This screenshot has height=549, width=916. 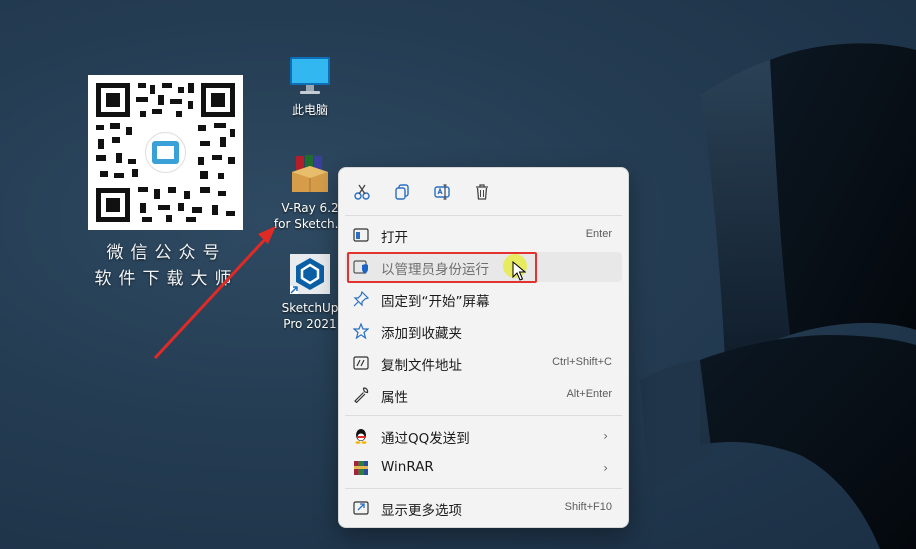 What do you see at coordinates (361, 436) in the screenshot?
I see `qq-icon` at bounding box center [361, 436].